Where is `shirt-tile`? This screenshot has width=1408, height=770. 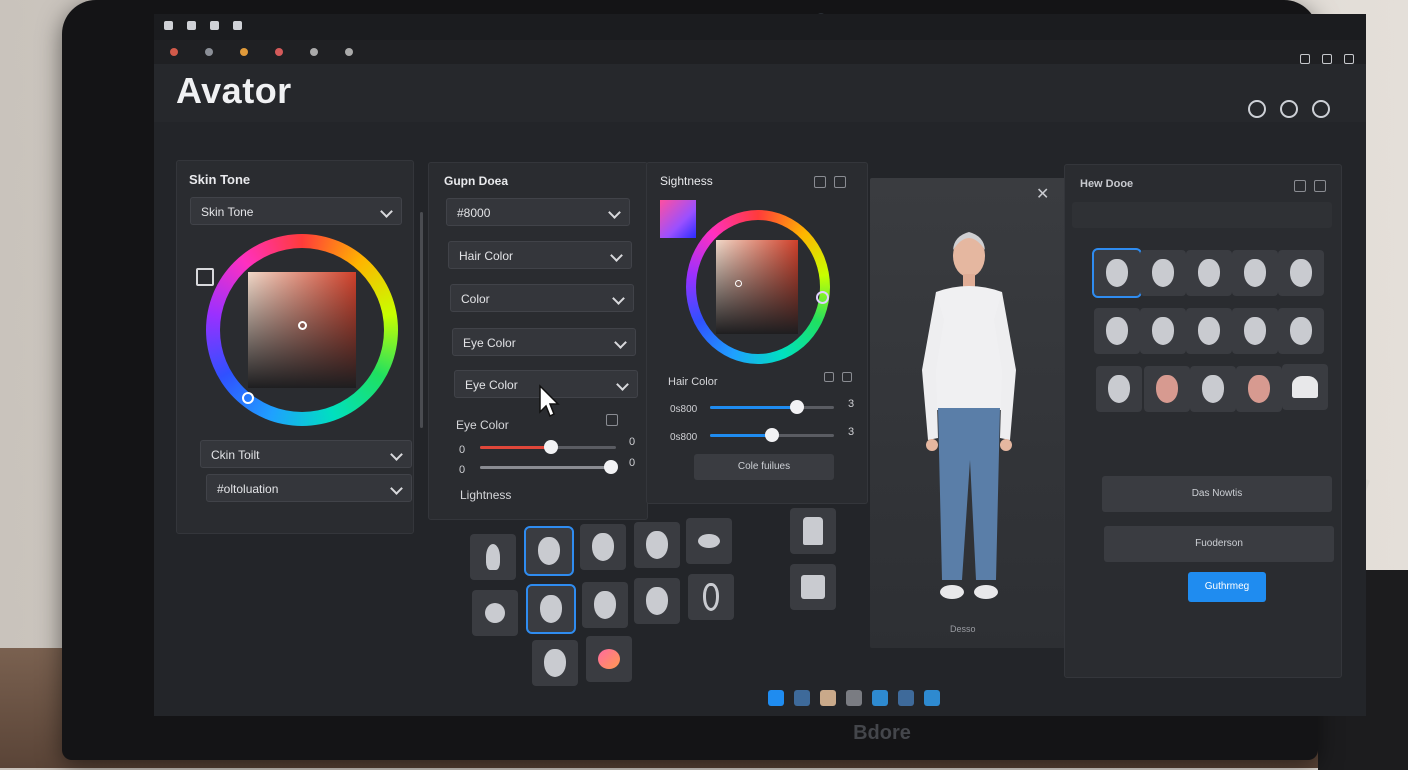 shirt-tile is located at coordinates (813, 531).